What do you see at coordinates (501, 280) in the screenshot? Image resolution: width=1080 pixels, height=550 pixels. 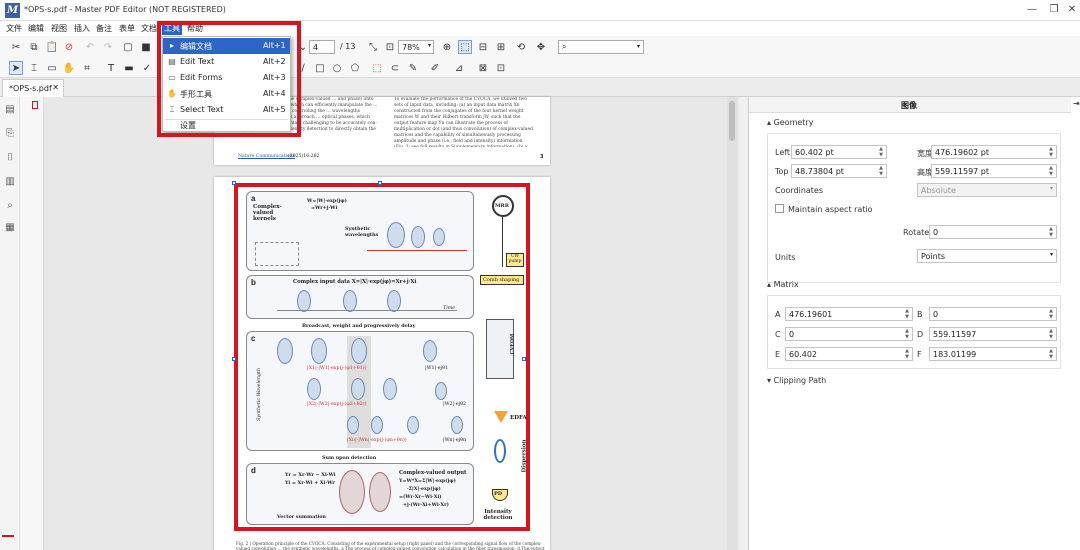 I see `comb-shaping-label: Comb shaping` at bounding box center [501, 280].